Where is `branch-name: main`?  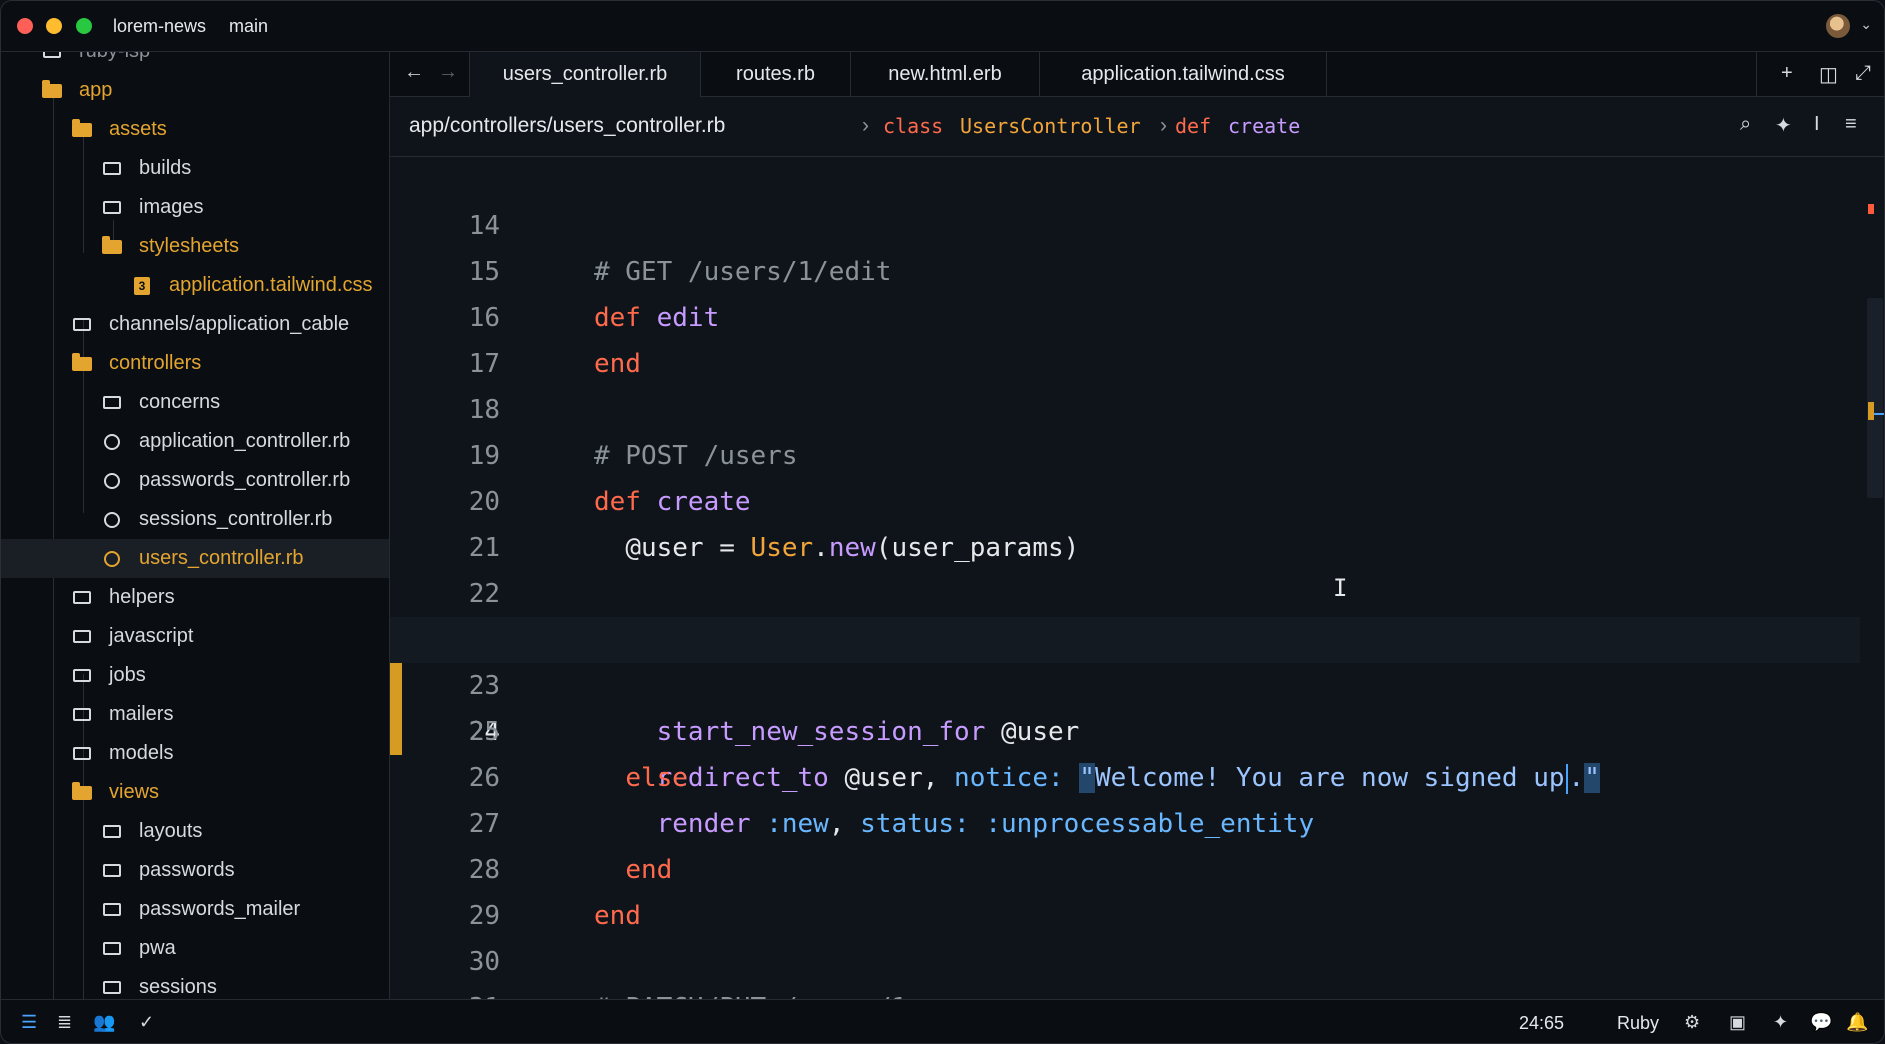
branch-name: main is located at coordinates (248, 26).